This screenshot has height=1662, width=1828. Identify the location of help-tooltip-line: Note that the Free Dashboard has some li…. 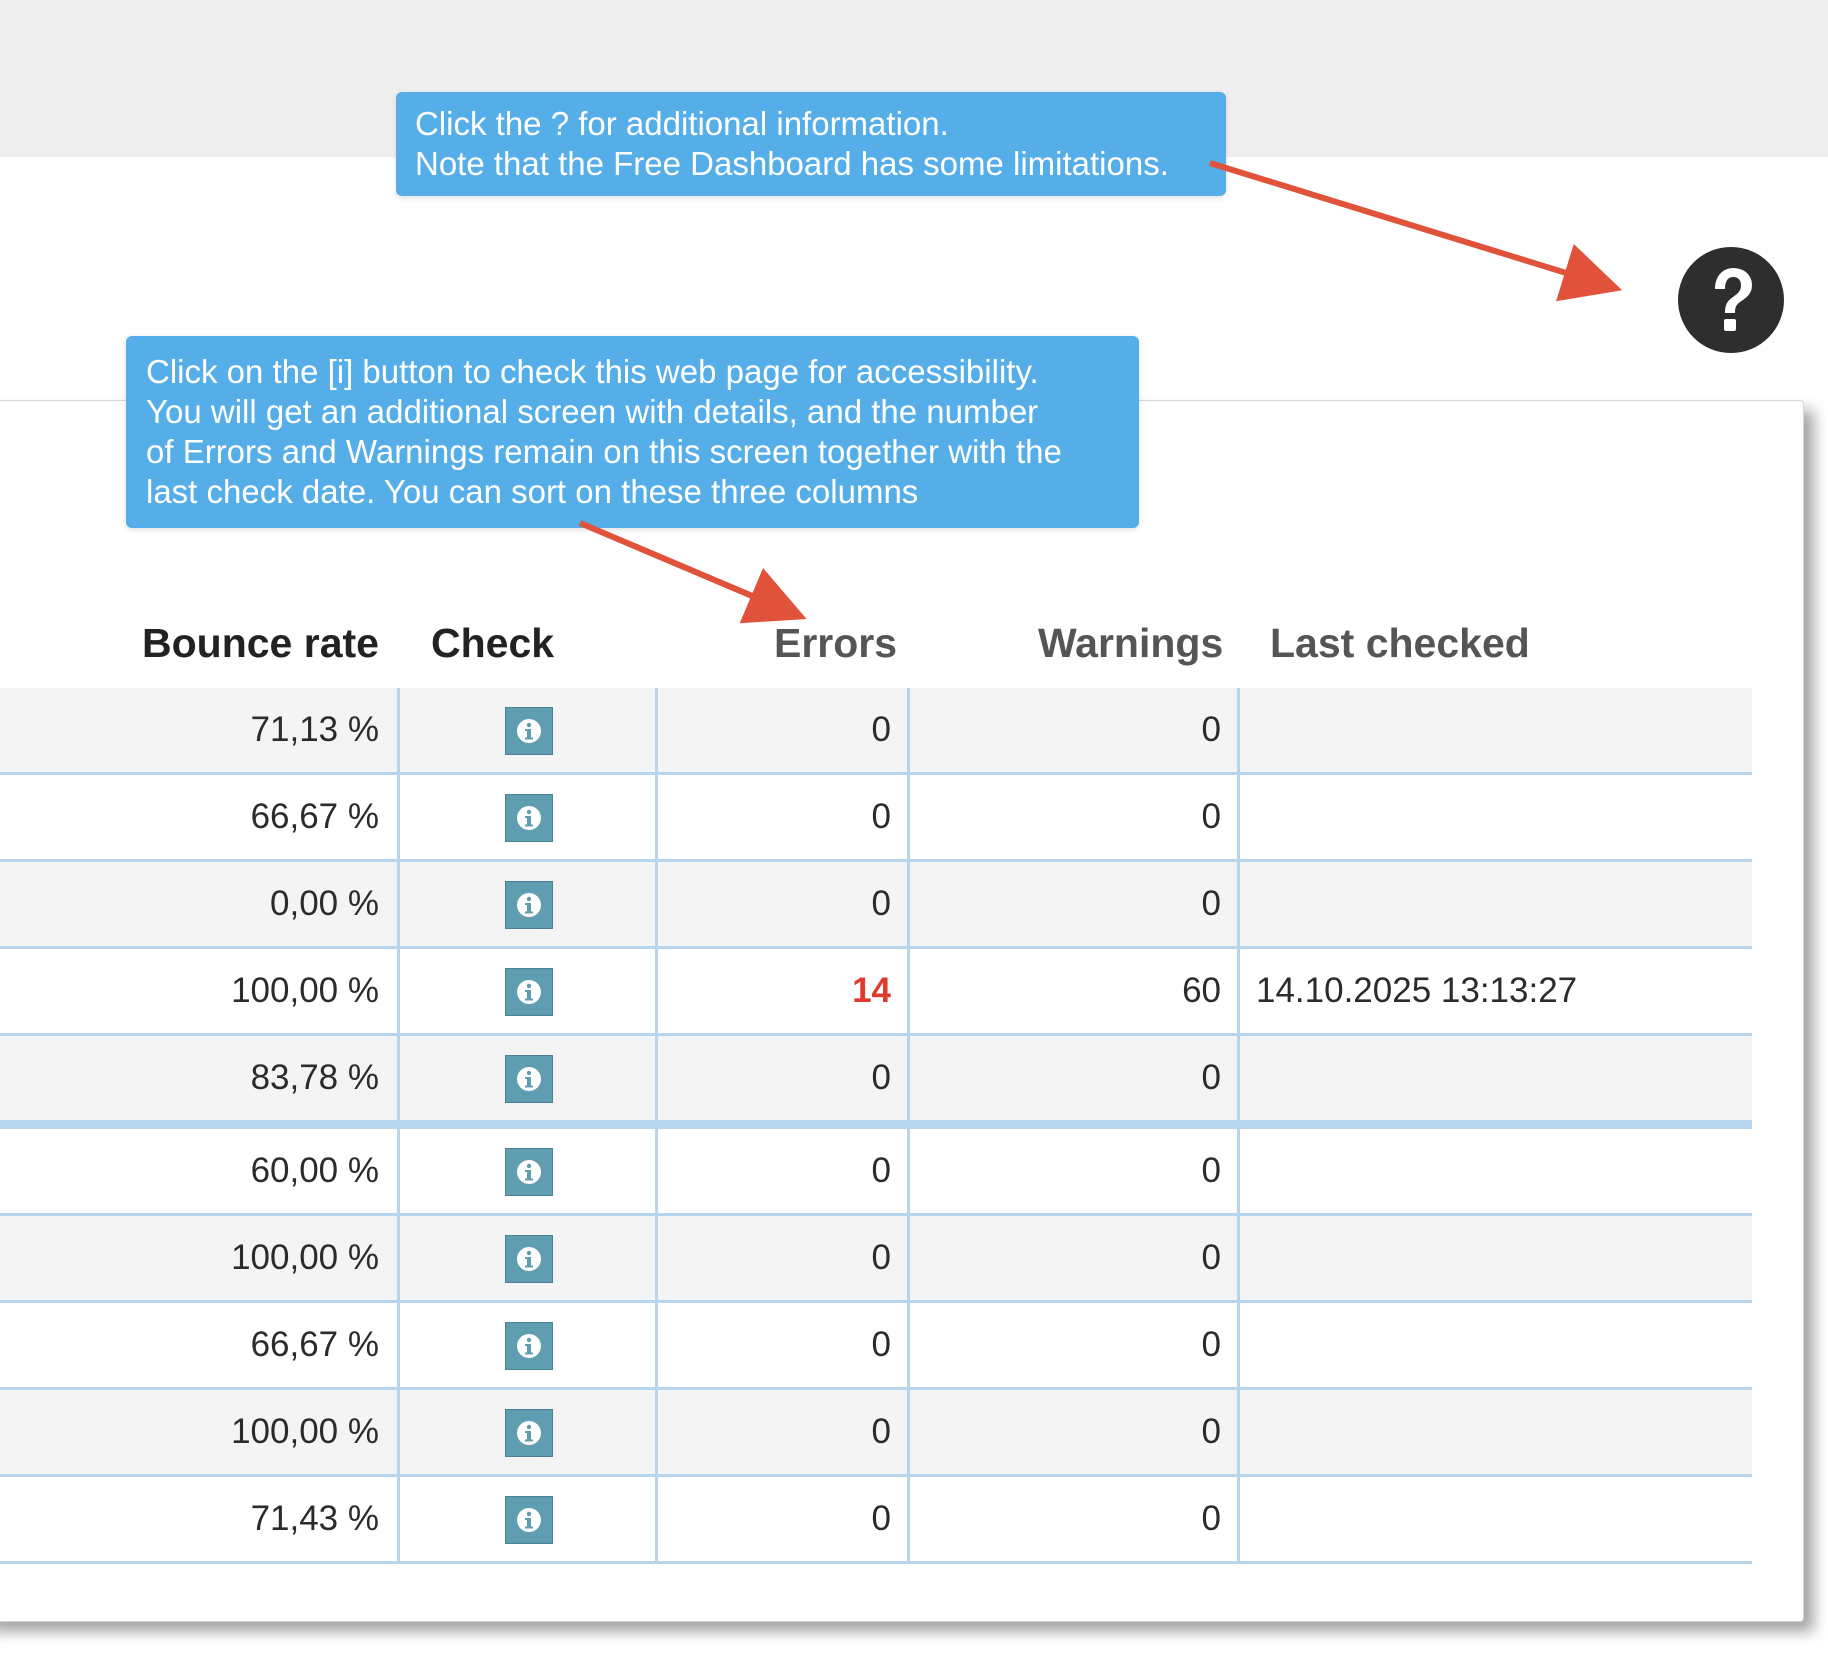
(792, 163).